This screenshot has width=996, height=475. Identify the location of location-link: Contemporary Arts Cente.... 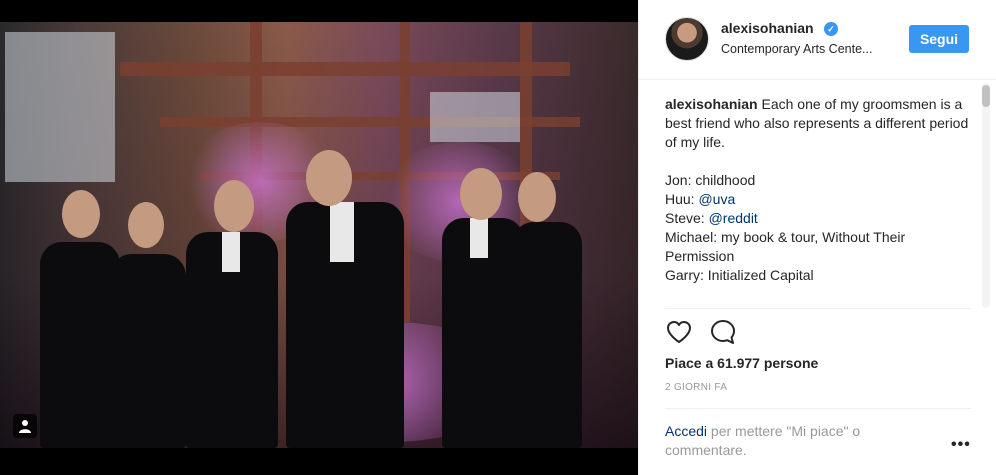
(808, 49).